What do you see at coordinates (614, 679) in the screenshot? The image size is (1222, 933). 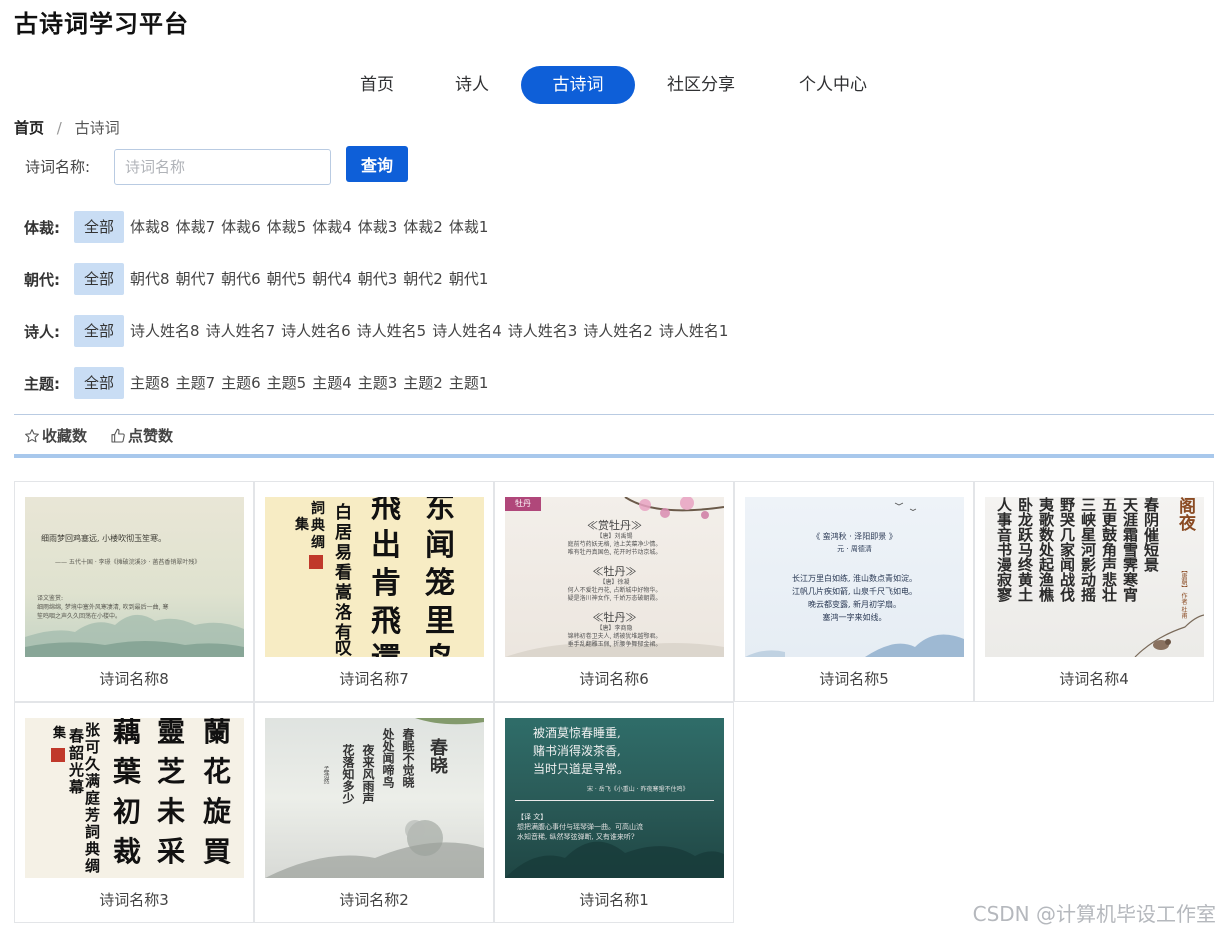 I see `poem-name: 诗词名称6` at bounding box center [614, 679].